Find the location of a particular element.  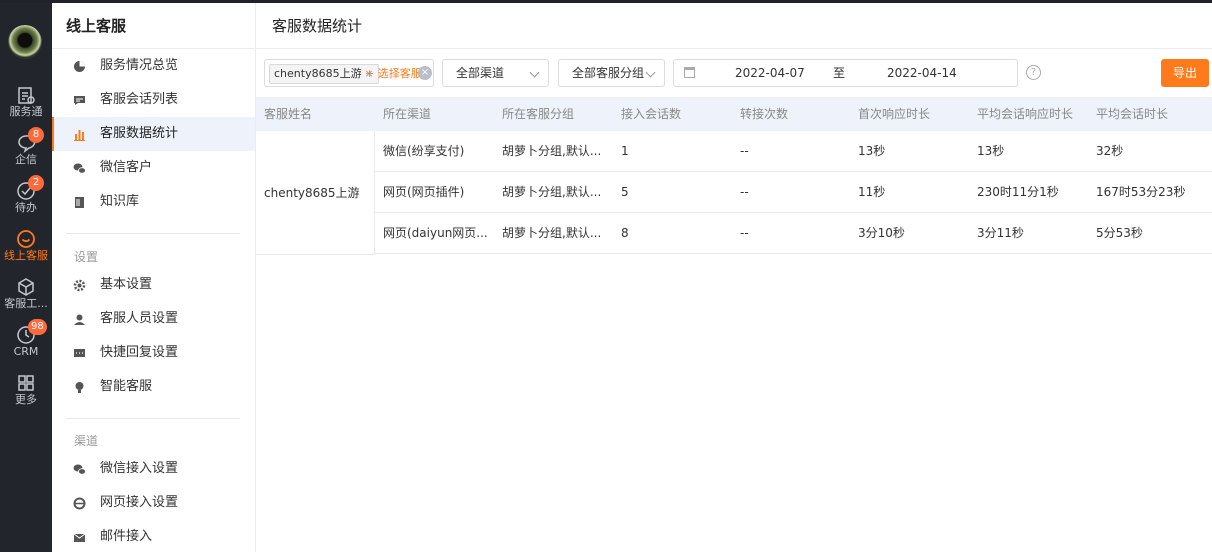

menu-item-wechat-access: 微信接入设置 is located at coordinates (153, 469).